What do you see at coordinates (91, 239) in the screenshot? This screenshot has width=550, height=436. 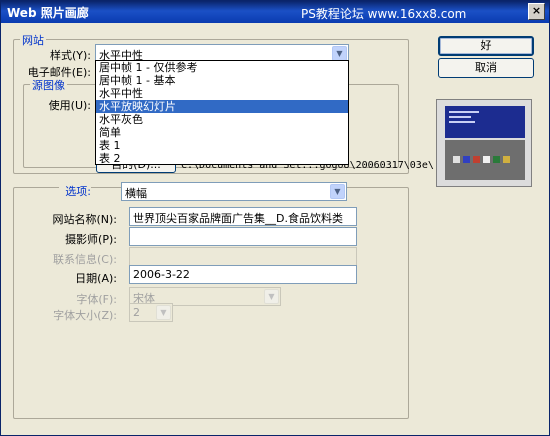 I see `photographer-label: 摄影师(P):` at bounding box center [91, 239].